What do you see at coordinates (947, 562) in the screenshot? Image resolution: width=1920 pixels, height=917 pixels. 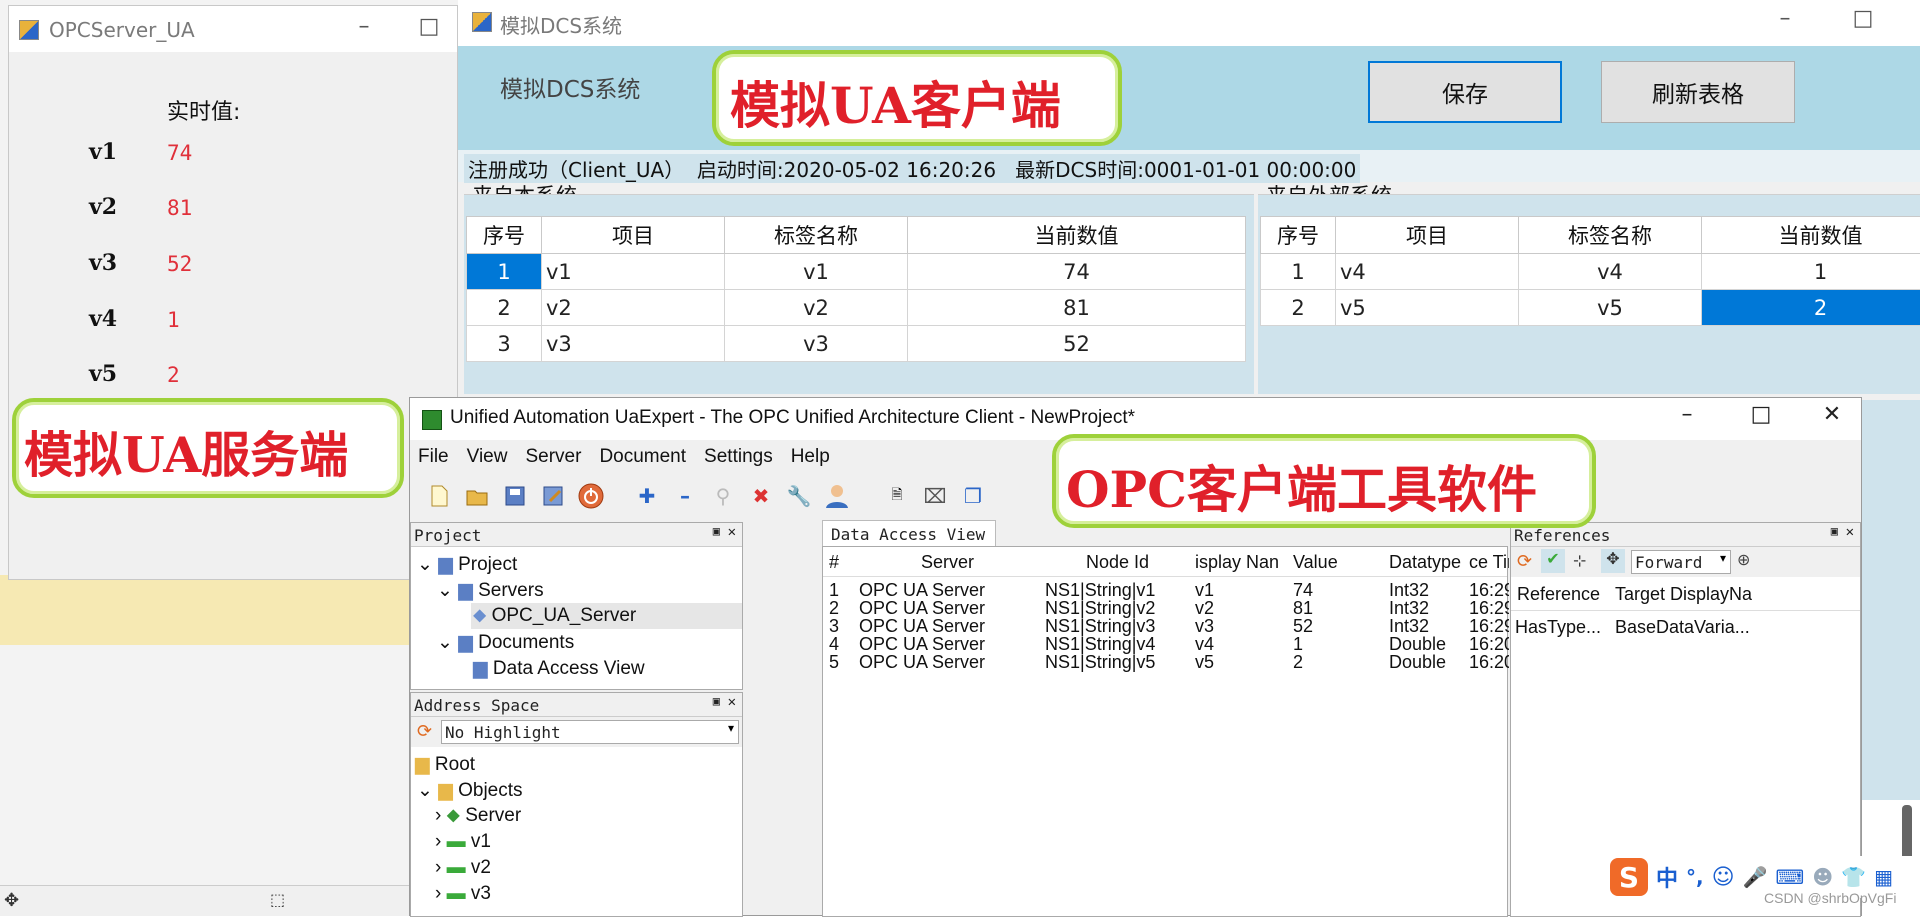 I see `column-header-server: Server` at bounding box center [947, 562].